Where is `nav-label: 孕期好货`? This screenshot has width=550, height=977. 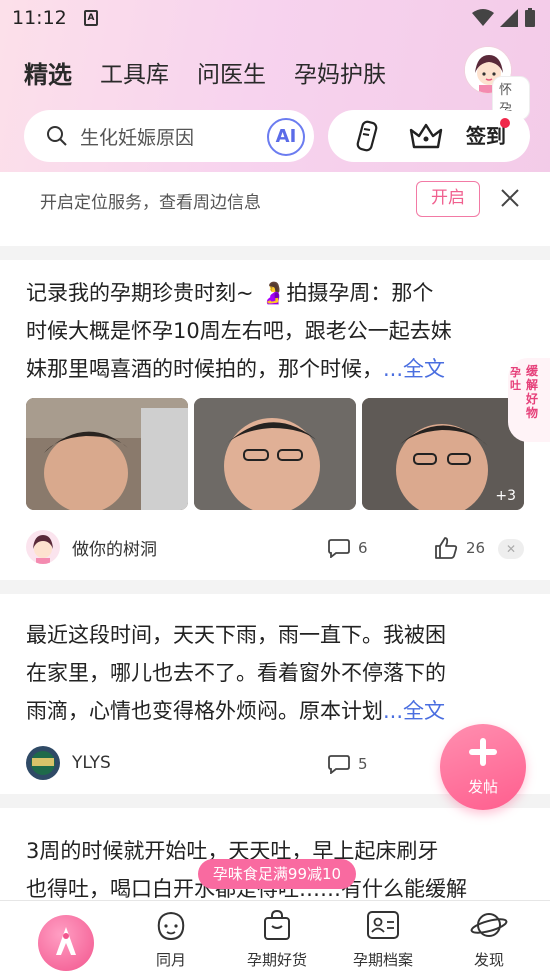 nav-label: 孕期好货 is located at coordinates (276, 960).